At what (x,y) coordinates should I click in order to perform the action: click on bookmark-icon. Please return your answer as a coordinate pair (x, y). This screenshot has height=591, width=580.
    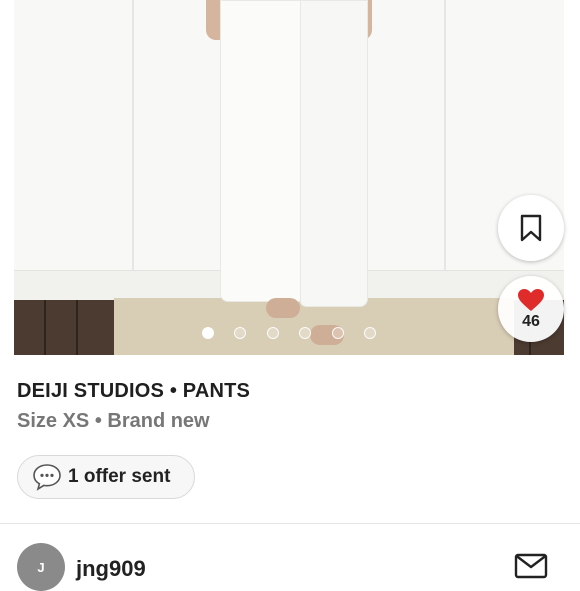
    Looking at the image, I should click on (531, 228).